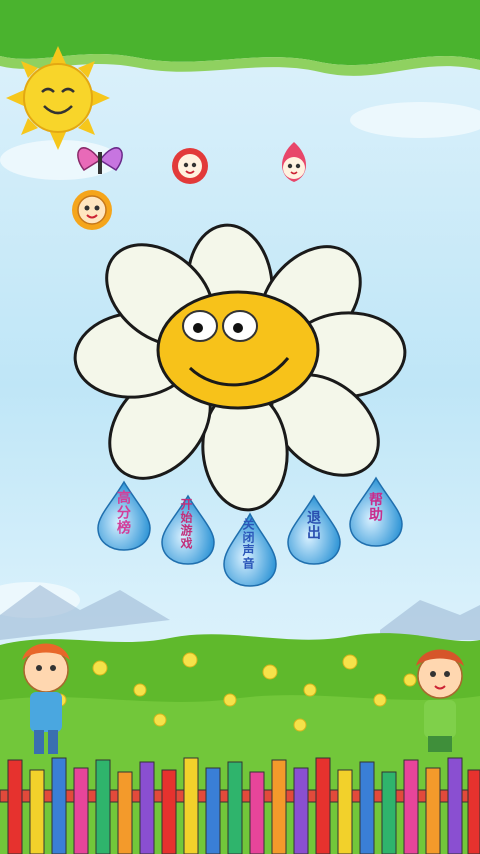 Image resolution: width=480 pixels, height=854 pixels. Describe the element at coordinates (238, 350) in the screenshot. I see `daisy-face` at that location.